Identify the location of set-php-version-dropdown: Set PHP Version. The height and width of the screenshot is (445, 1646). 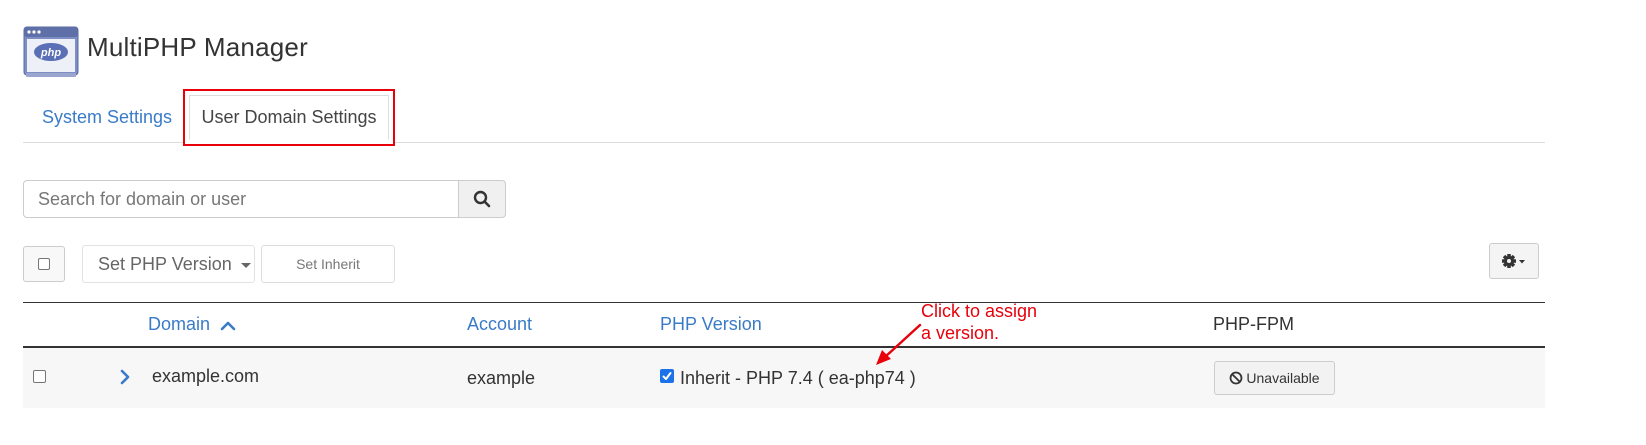
(168, 264).